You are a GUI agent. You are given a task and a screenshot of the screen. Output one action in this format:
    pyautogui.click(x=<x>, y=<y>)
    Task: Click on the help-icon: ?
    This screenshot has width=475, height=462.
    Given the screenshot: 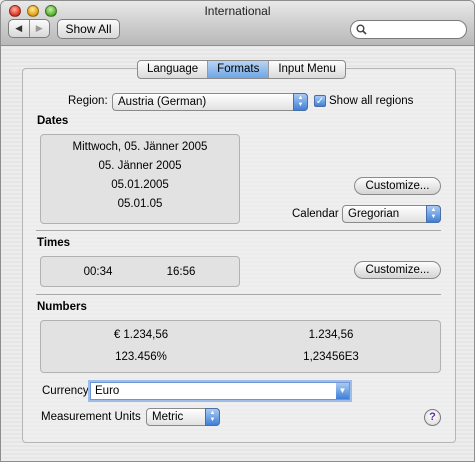 What is the action you would take?
    pyautogui.click(x=432, y=417)
    